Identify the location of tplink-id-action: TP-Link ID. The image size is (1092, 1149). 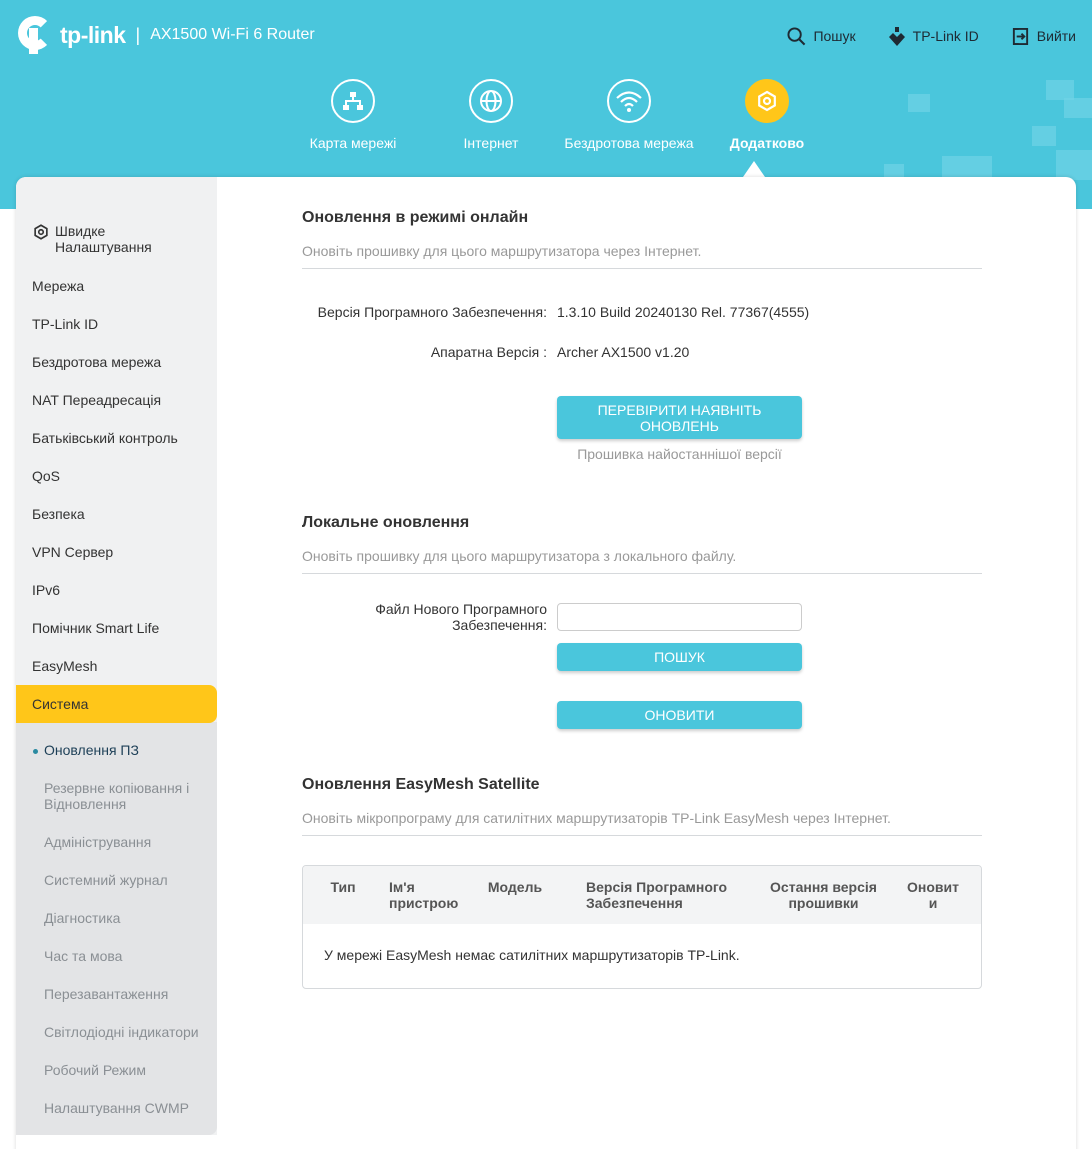
(933, 36).